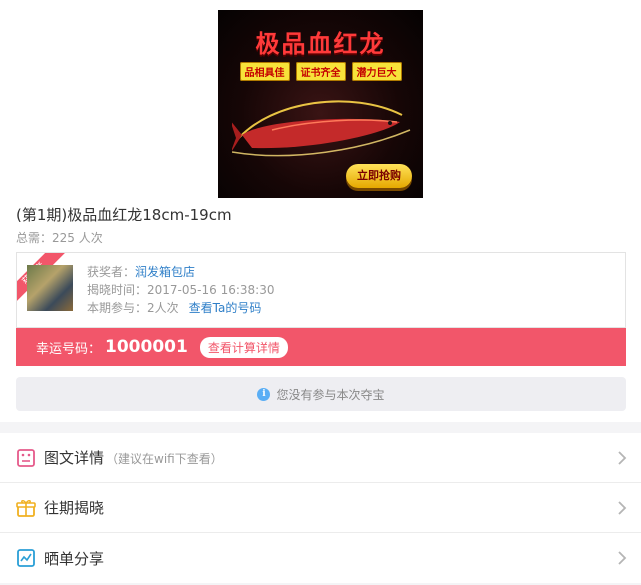  I want to click on menu-note-detail: （建议在wifi下查看）, so click(164, 459).